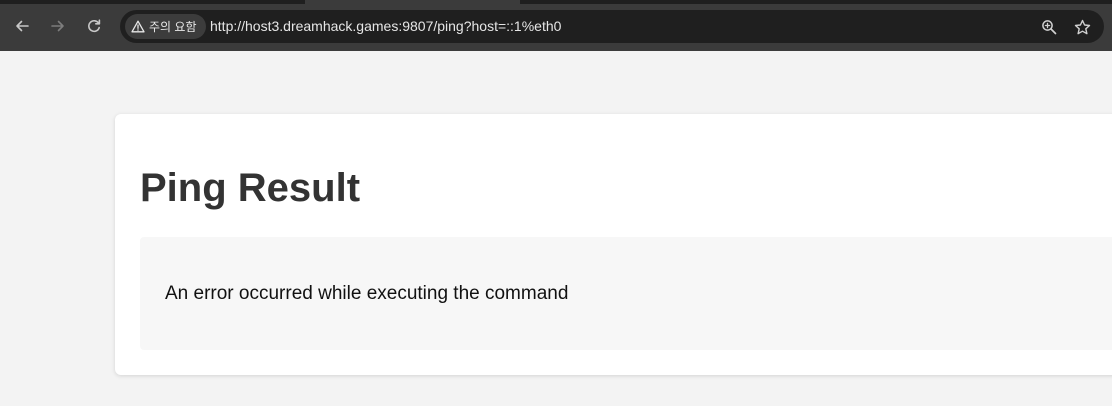 The height and width of the screenshot is (406, 1112). I want to click on tab-strip-right, so click(816, 2).